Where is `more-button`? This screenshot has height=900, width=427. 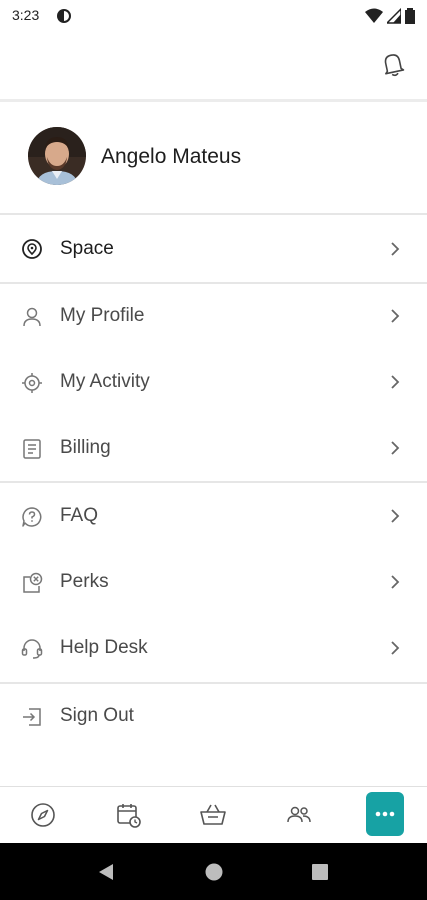 more-button is located at coordinates (385, 814).